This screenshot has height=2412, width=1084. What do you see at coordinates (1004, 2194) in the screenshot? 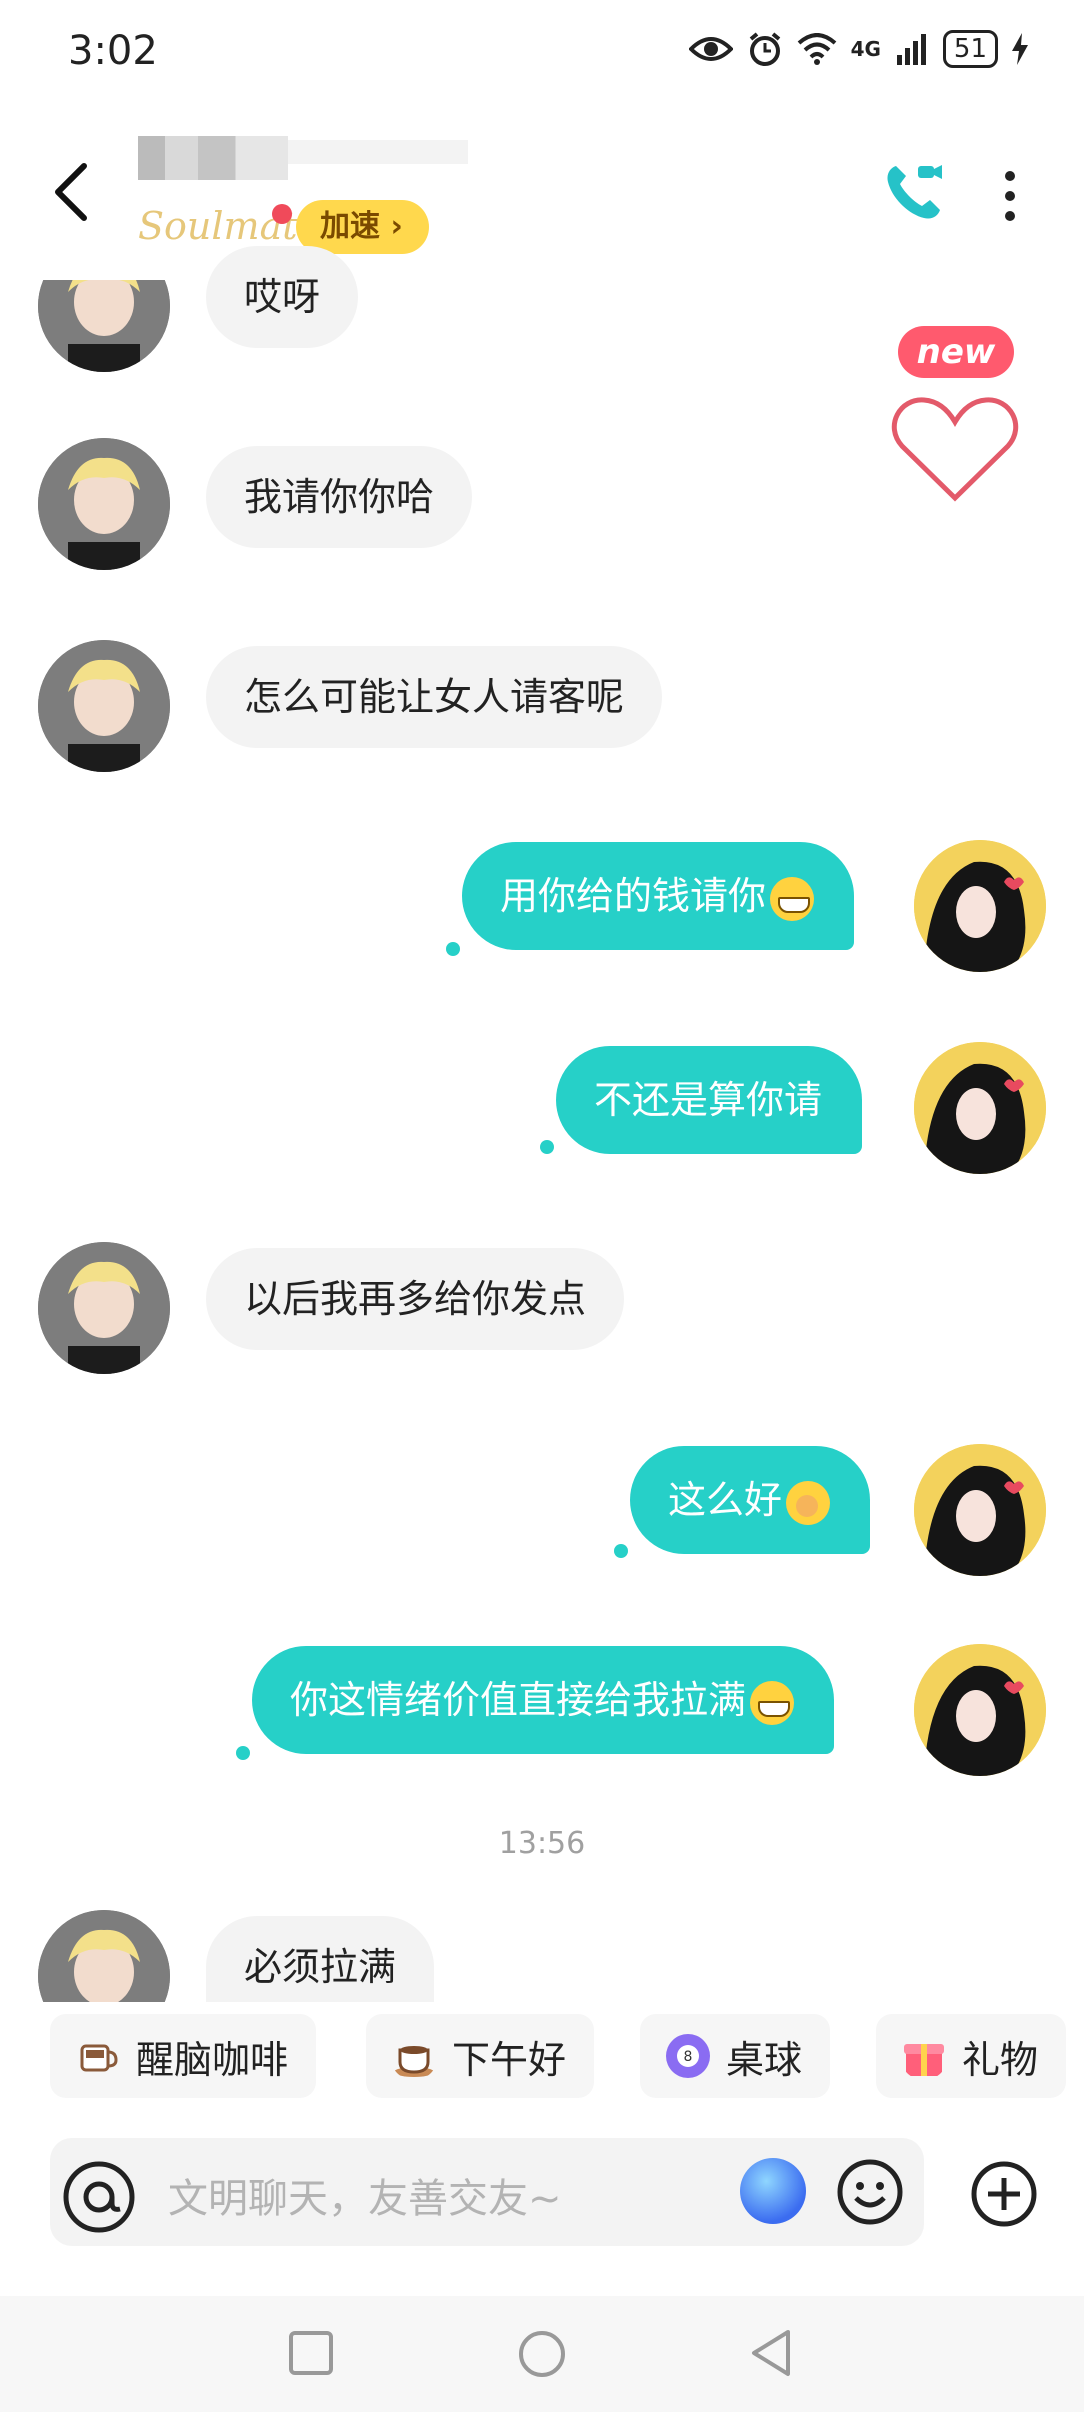
I see `plus-icon` at bounding box center [1004, 2194].